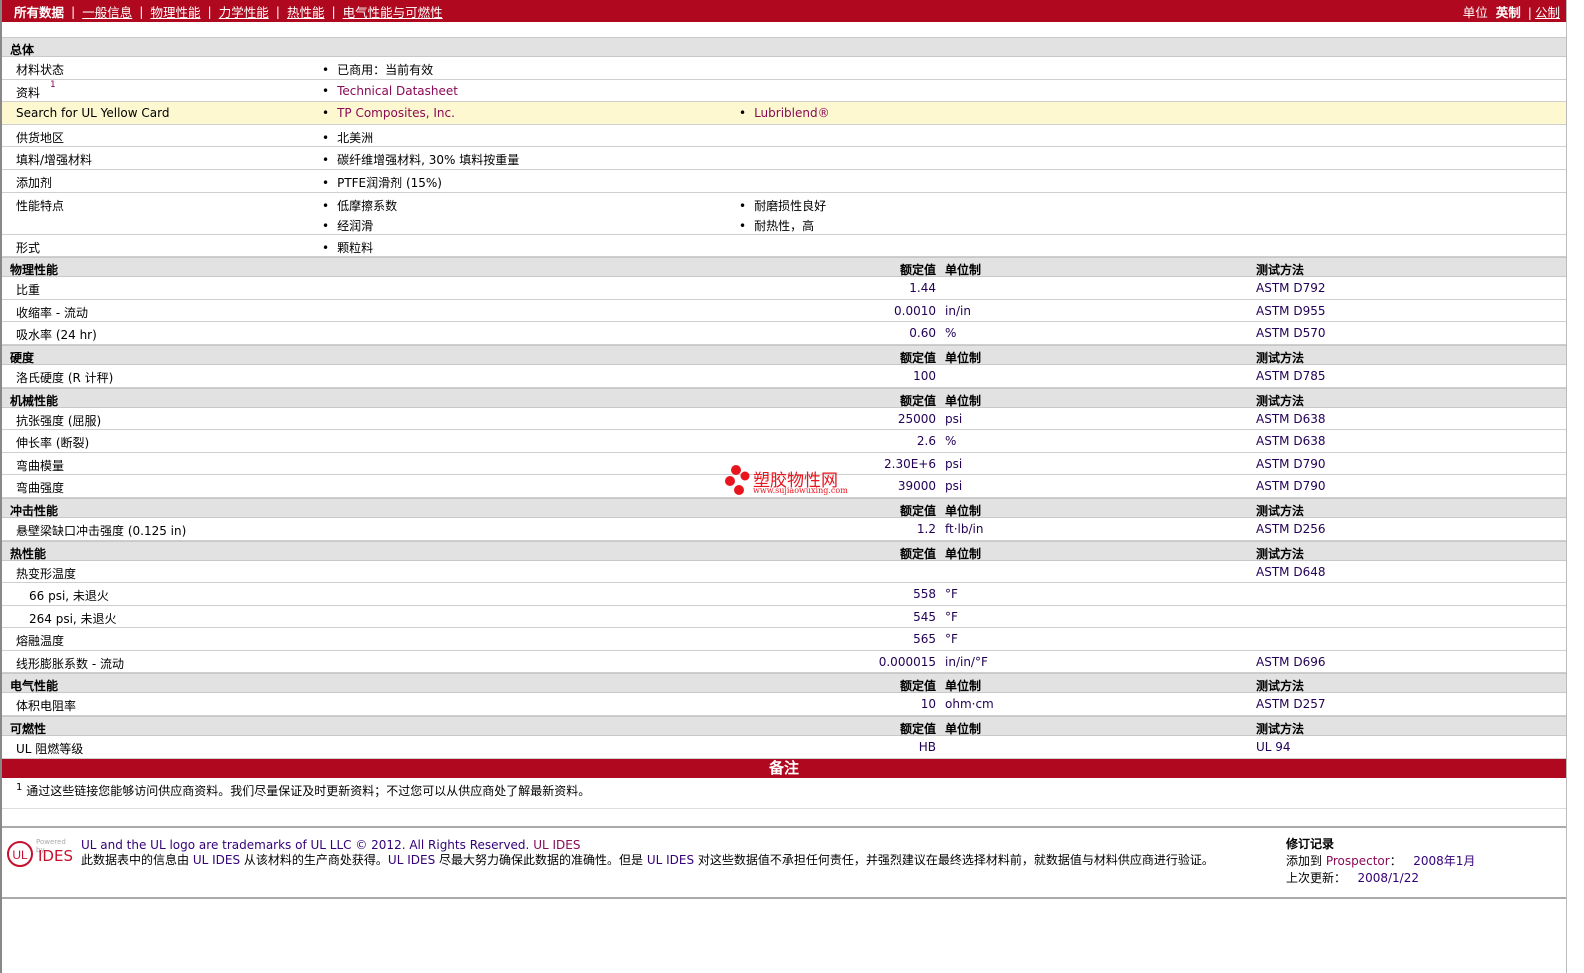  What do you see at coordinates (922, 288) in the screenshot?
I see `property-value: 1.44` at bounding box center [922, 288].